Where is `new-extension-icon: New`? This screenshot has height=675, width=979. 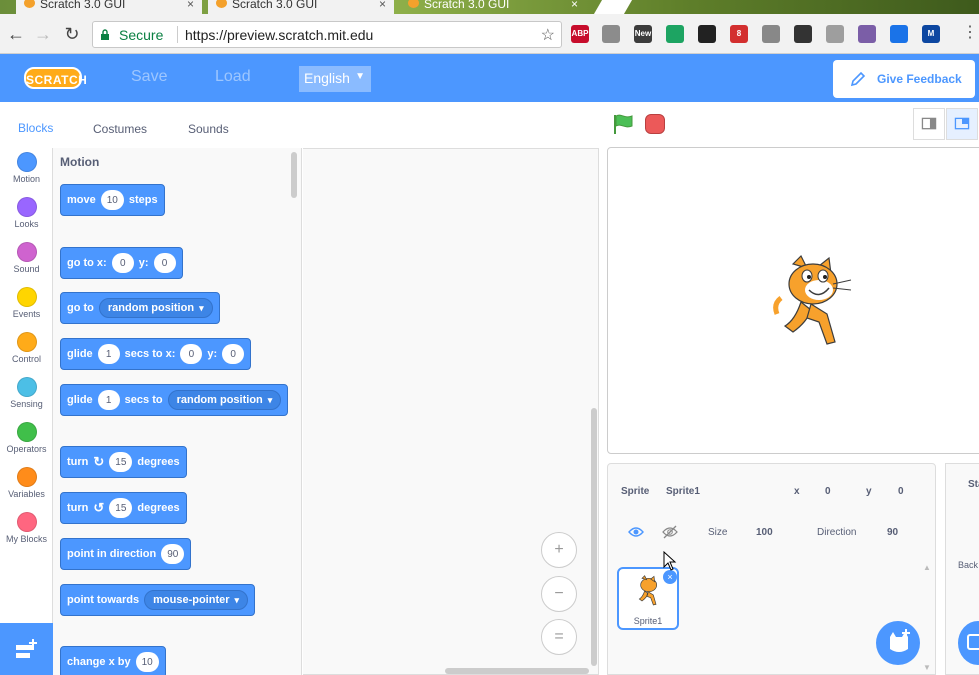
new-extension-icon: New is located at coordinates (643, 34).